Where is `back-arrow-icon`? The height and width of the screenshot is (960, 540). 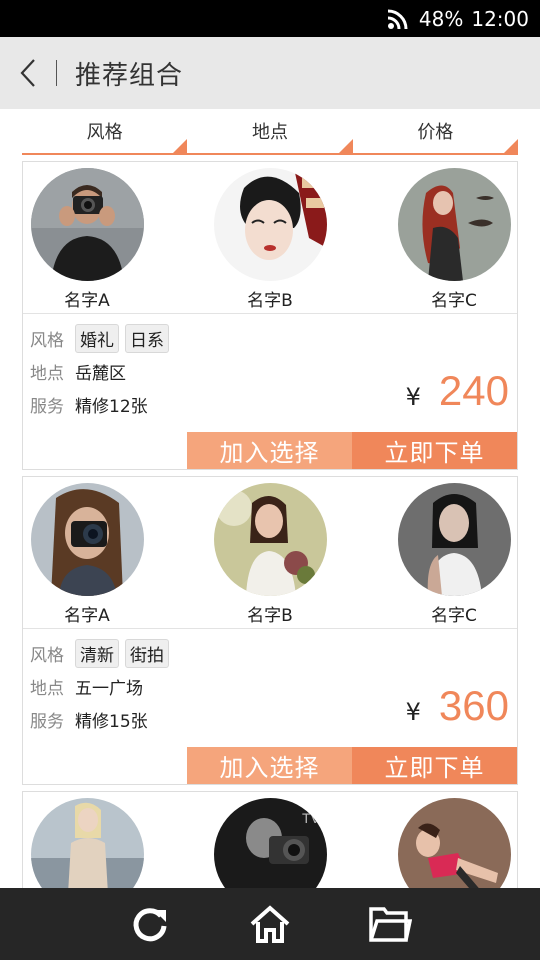 back-arrow-icon is located at coordinates (27, 73).